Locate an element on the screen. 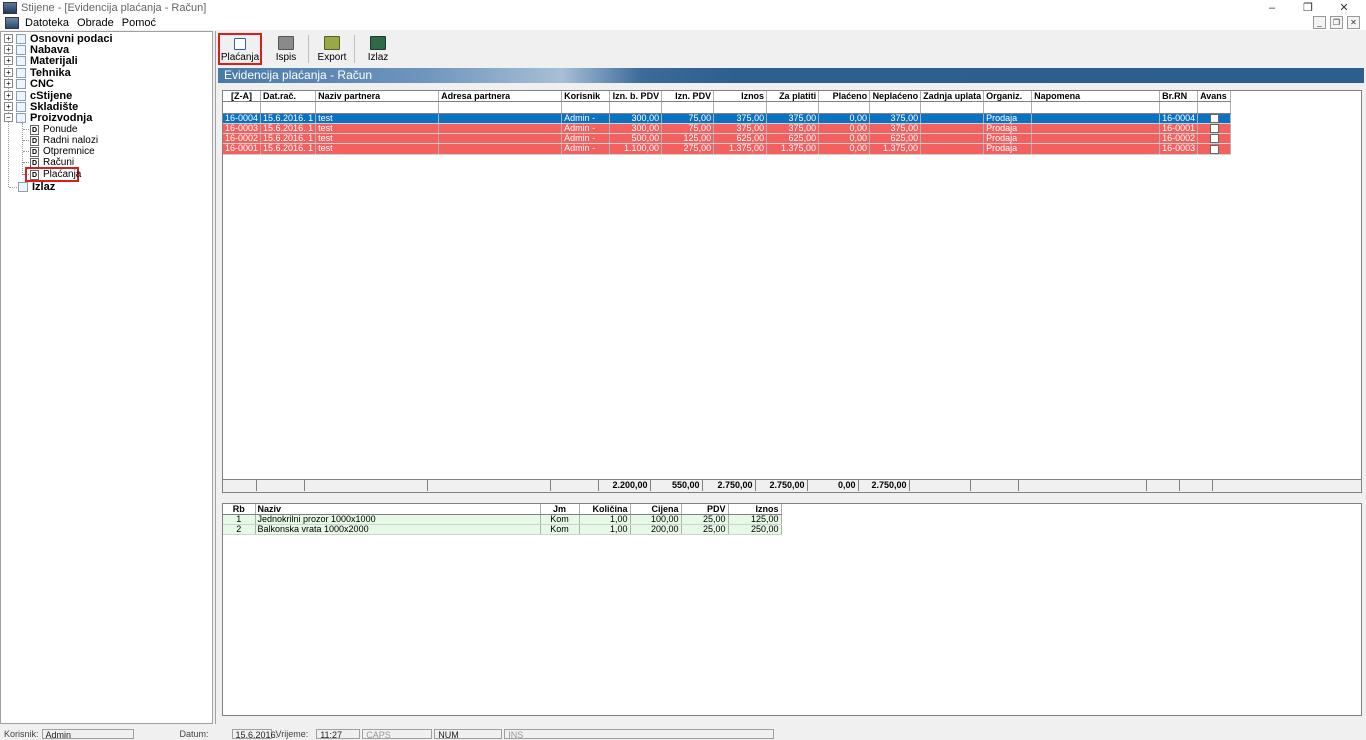 Image resolution: width=1366 pixels, height=740 pixels. column-header: Izn. b. PDV is located at coordinates (636, 96).